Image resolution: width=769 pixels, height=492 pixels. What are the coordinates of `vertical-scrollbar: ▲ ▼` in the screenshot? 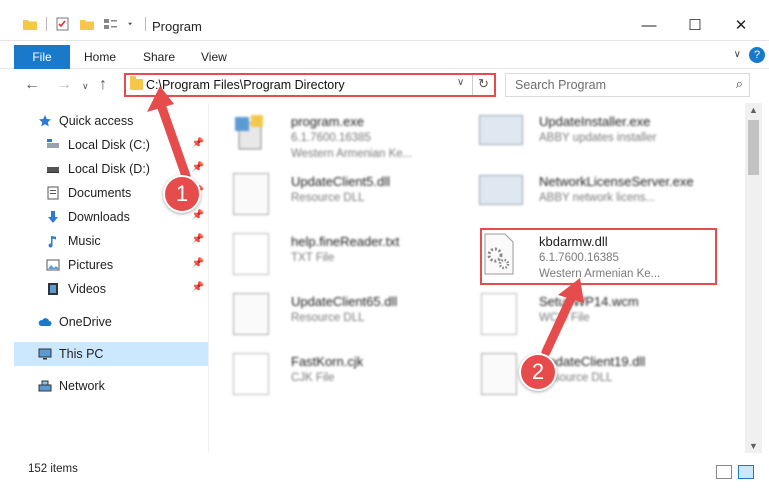 It's located at (753, 278).